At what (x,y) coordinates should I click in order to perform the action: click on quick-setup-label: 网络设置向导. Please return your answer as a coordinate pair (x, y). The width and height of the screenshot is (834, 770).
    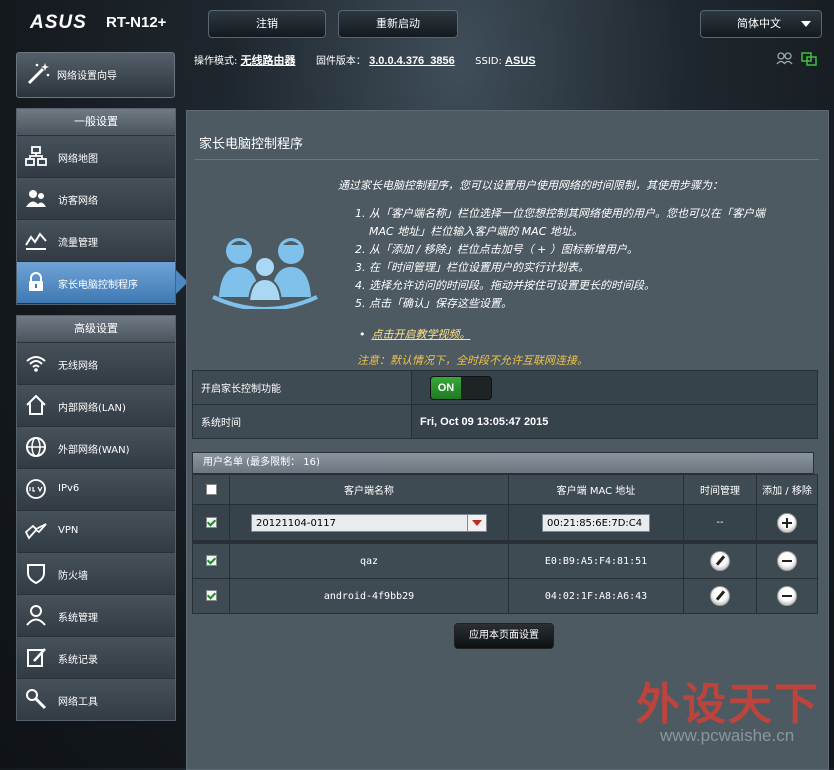
    Looking at the image, I should click on (87, 76).